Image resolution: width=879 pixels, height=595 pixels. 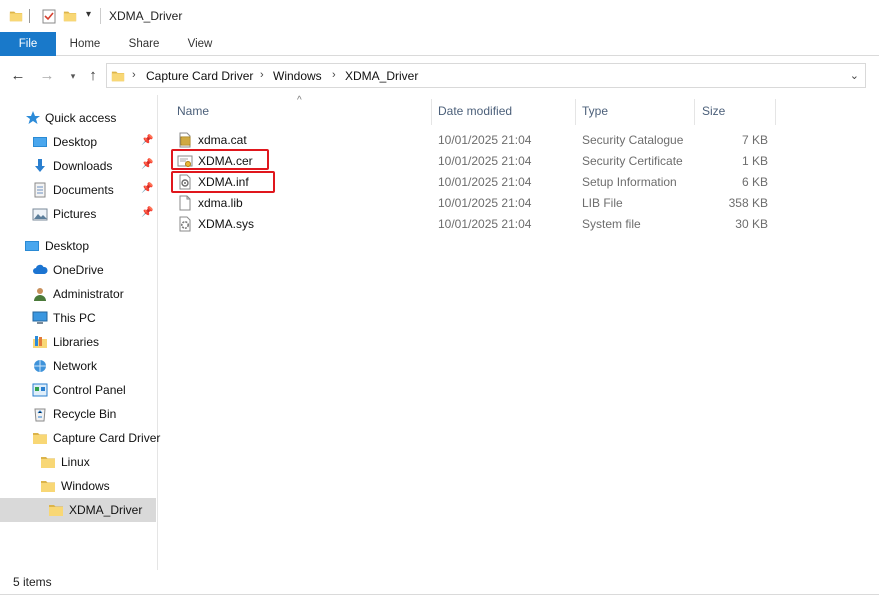 I want to click on breadcrumb-xdma-driver: XDMA_Driver, so click(x=381, y=76).